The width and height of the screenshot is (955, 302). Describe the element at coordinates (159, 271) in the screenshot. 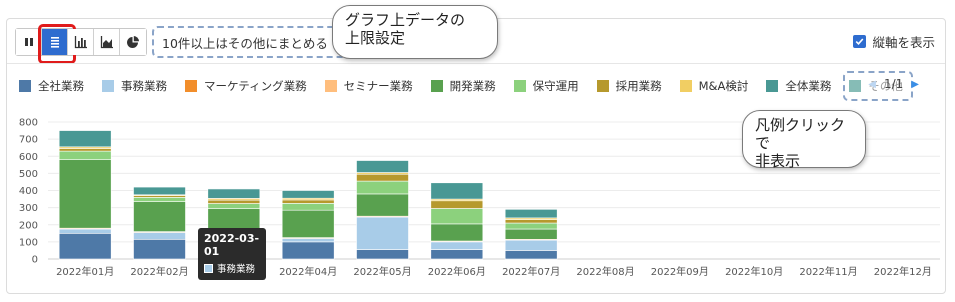

I see `x-tick-label: 2022年02月` at that location.